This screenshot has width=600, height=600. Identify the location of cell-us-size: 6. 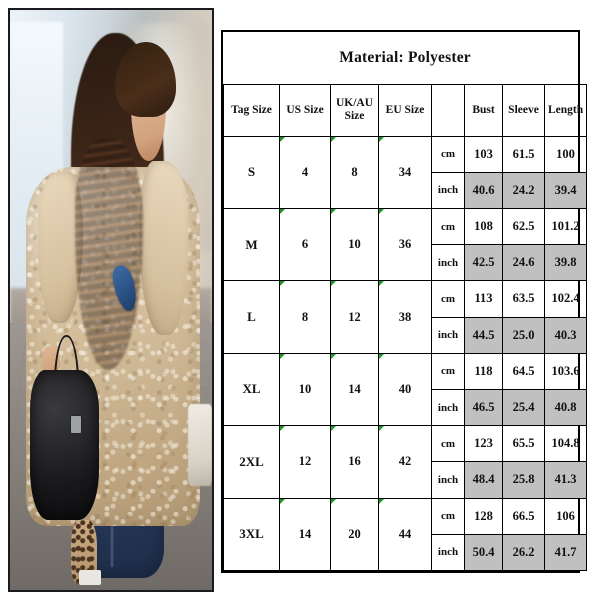
(305, 244).